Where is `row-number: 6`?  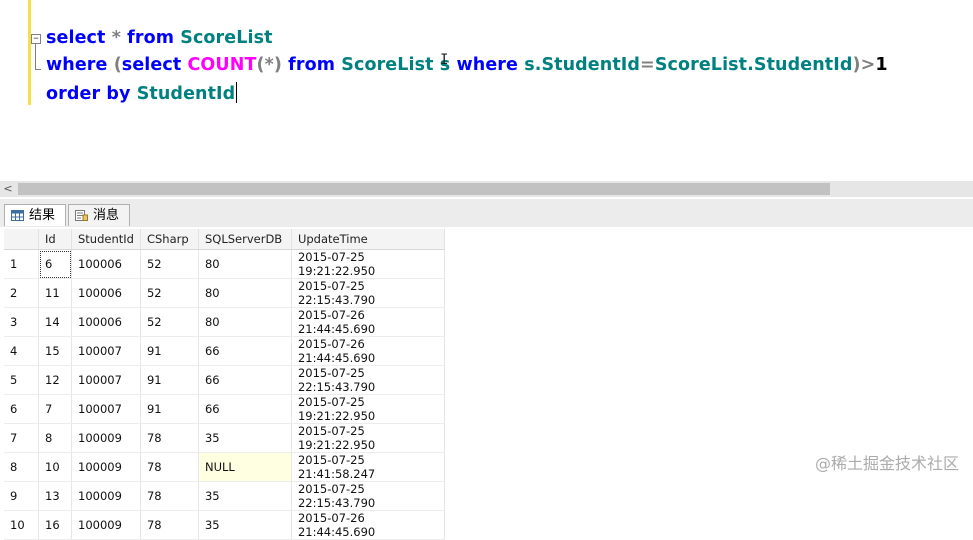
row-number: 6 is located at coordinates (21, 409).